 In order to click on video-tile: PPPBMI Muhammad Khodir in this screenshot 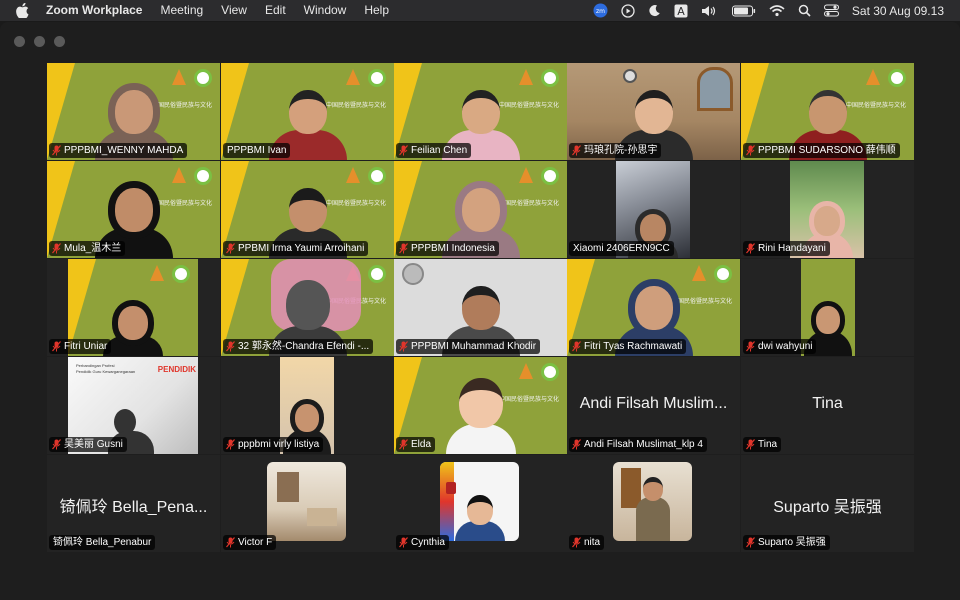, I will do `click(480, 307)`.